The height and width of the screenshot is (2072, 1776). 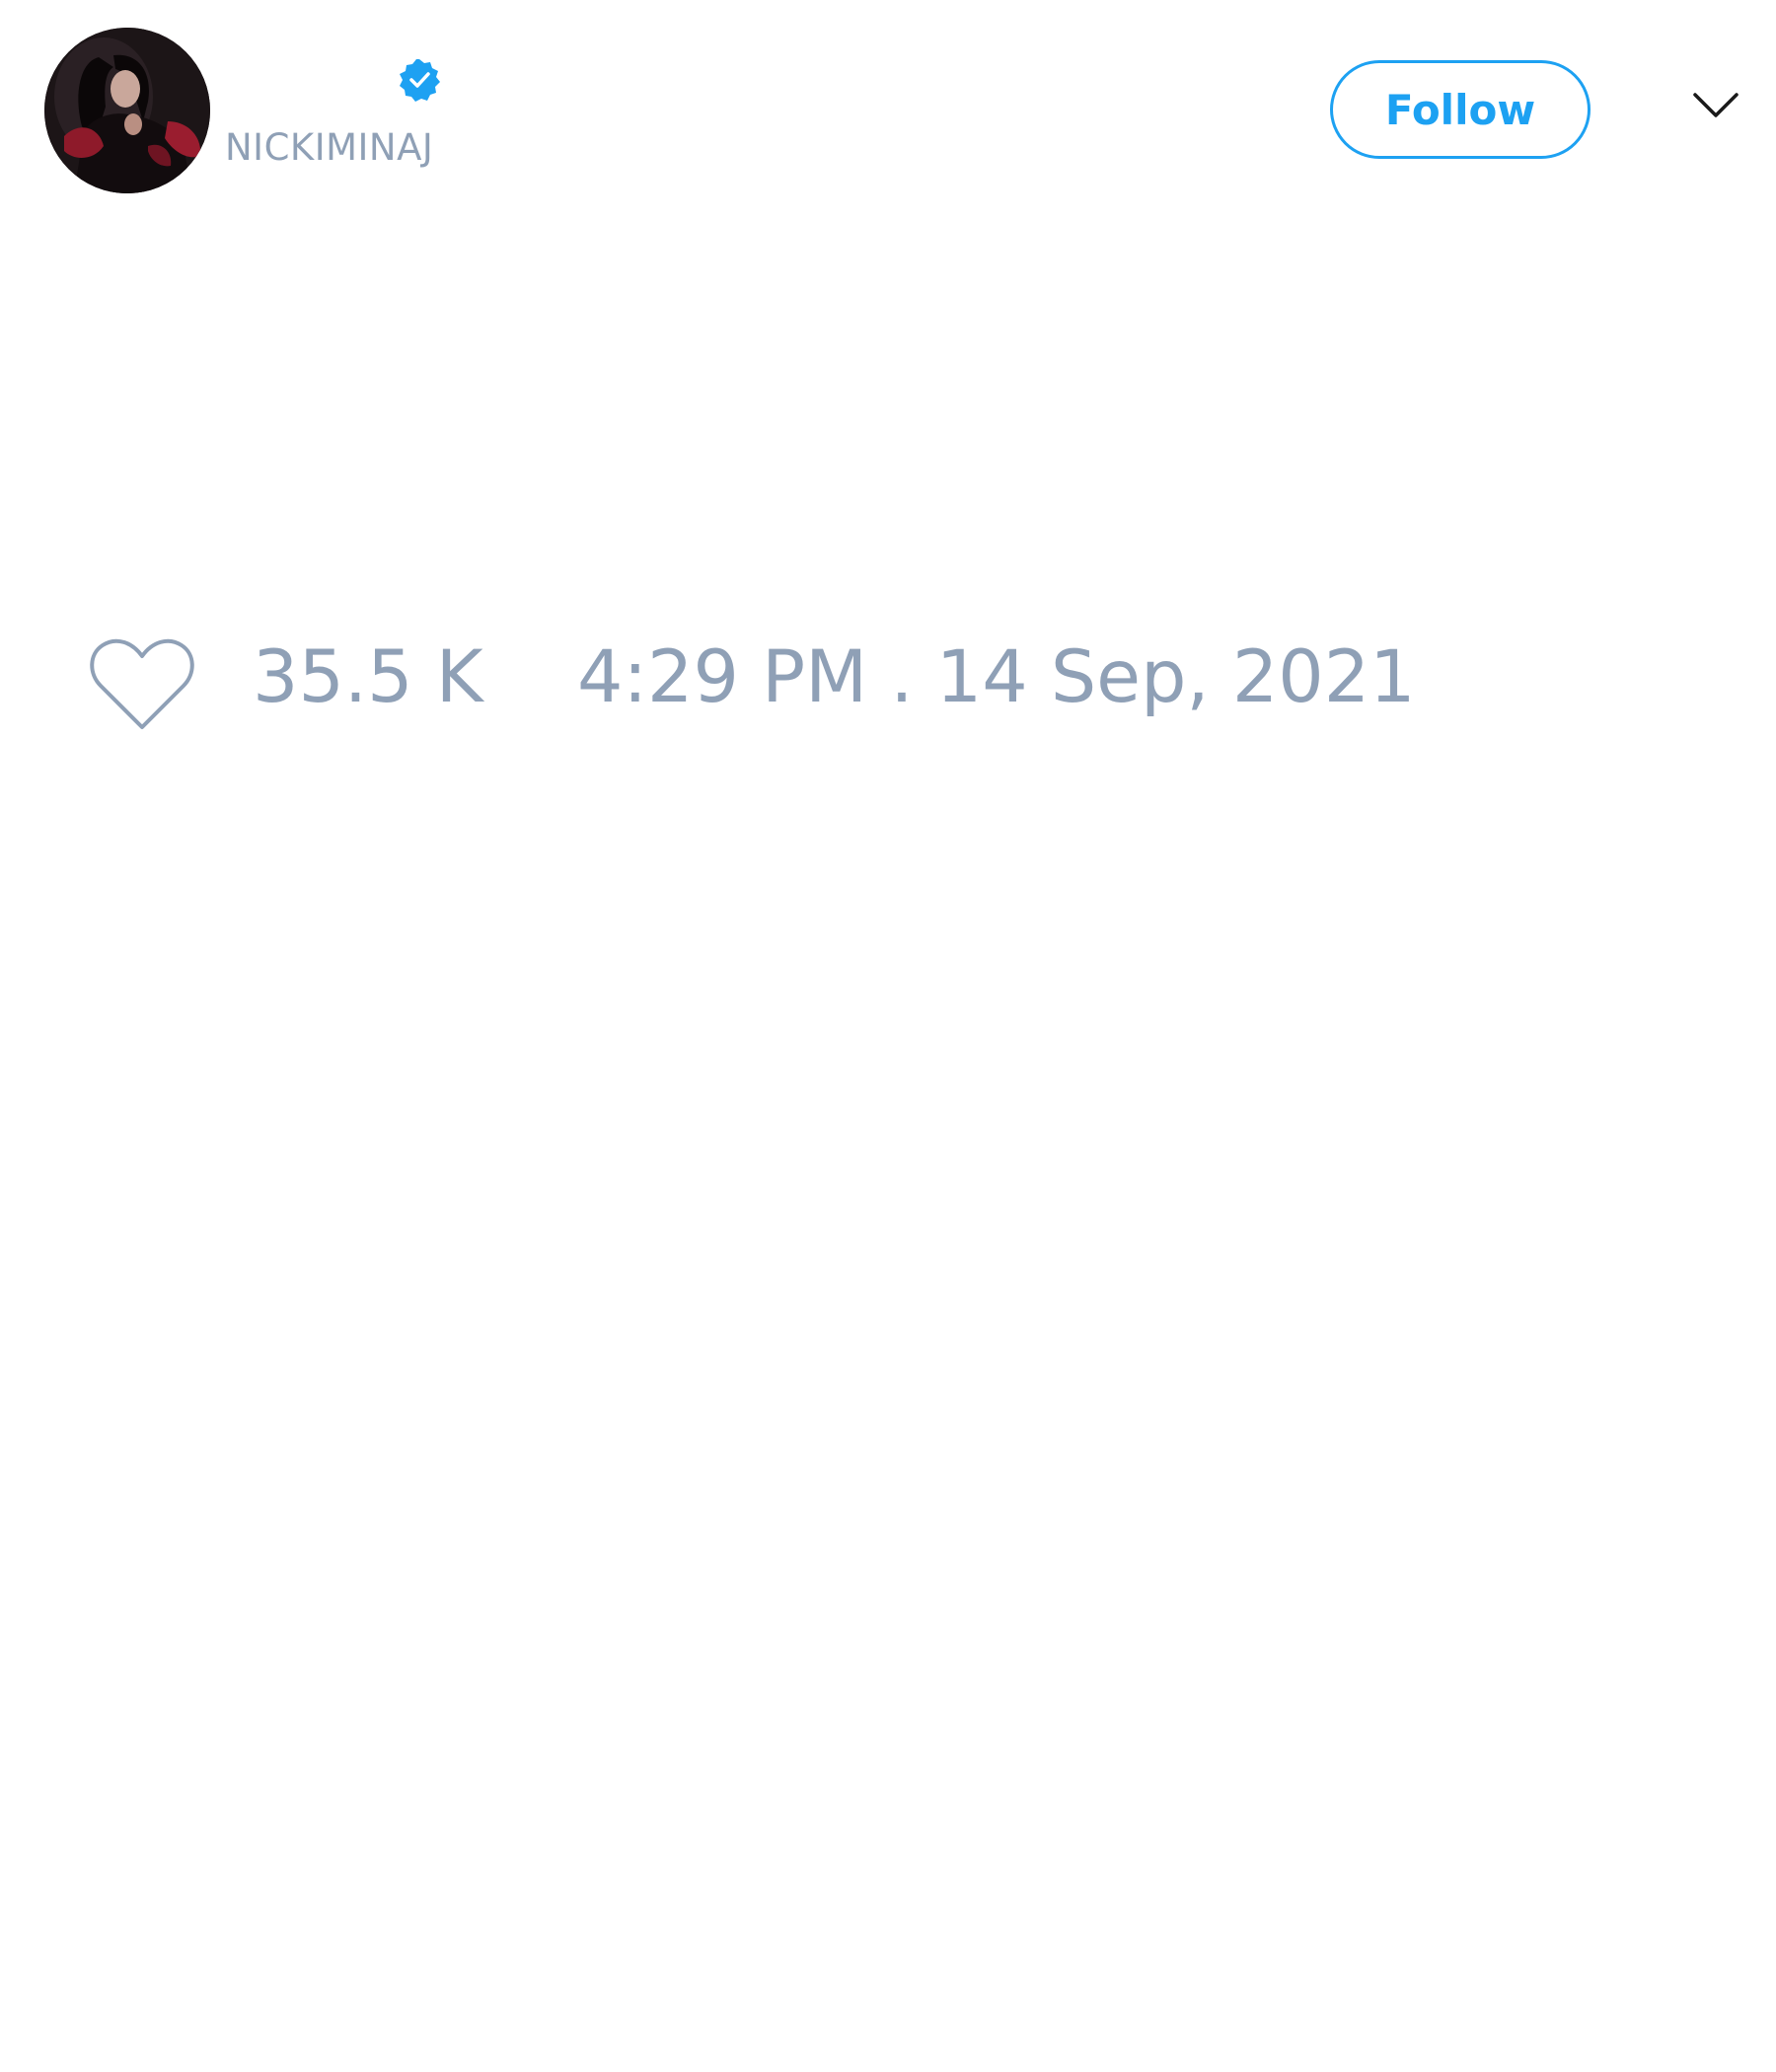 What do you see at coordinates (997, 677) in the screenshot?
I see `tweet-timestamp: 4:29 PM . 14 Sep, 2021` at bounding box center [997, 677].